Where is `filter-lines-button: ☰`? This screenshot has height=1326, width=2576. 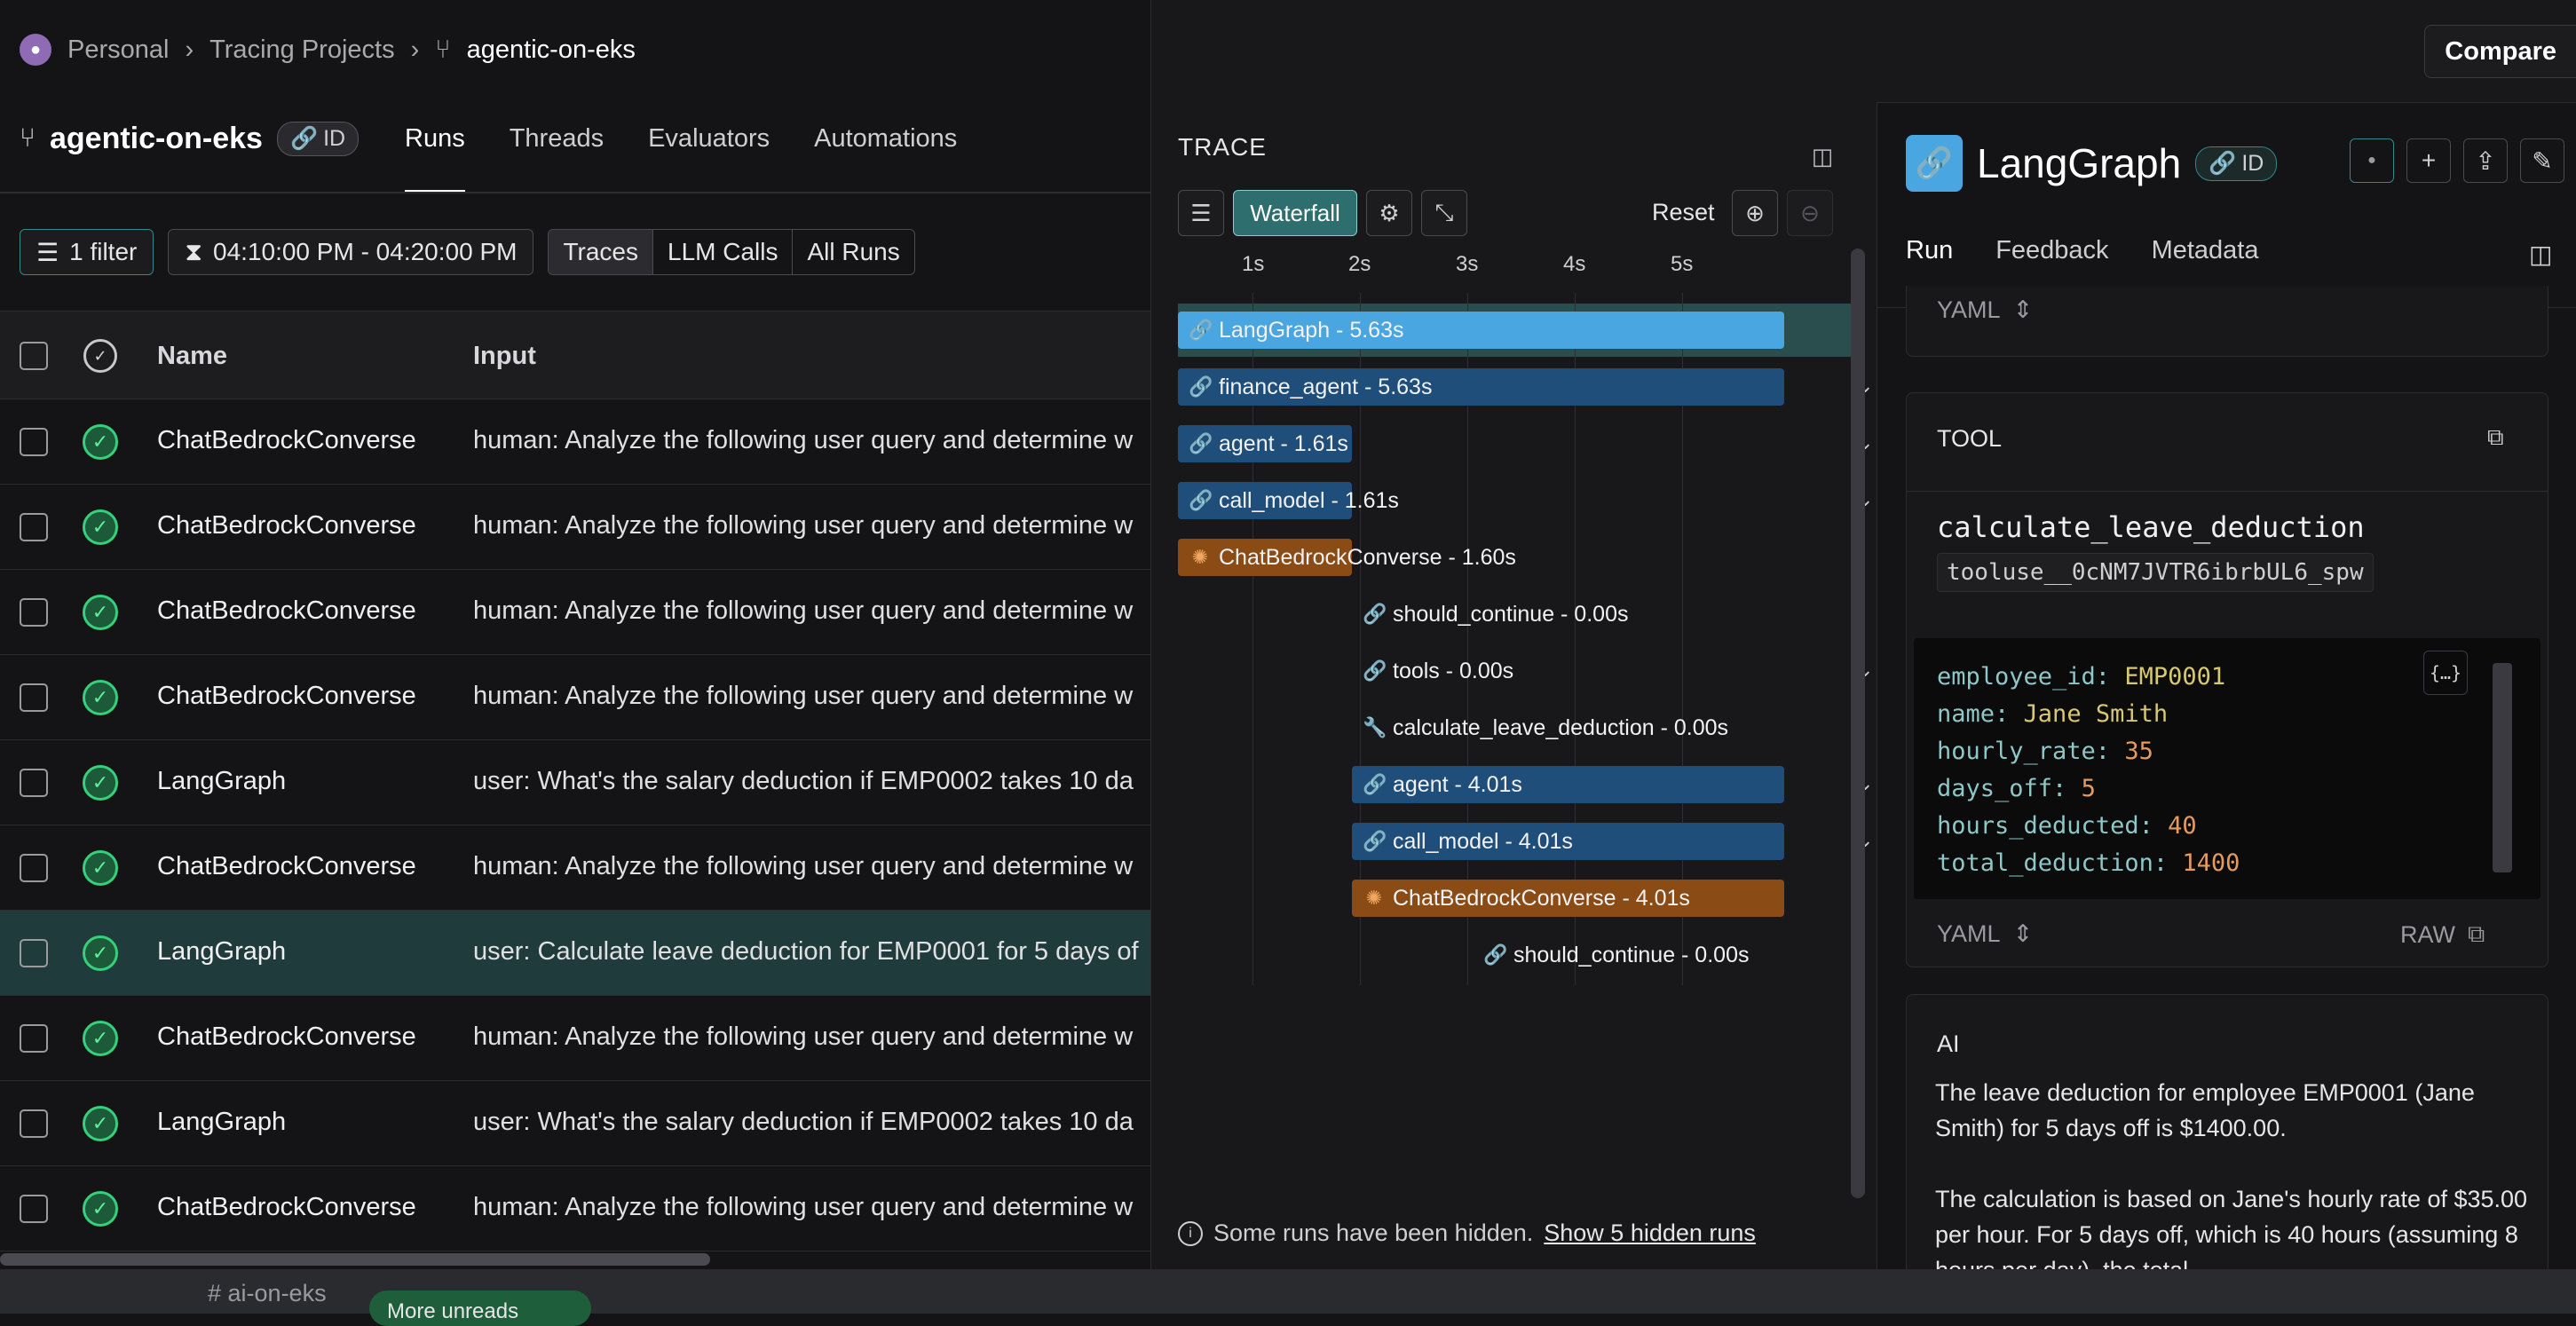 filter-lines-button: ☰ is located at coordinates (1201, 213).